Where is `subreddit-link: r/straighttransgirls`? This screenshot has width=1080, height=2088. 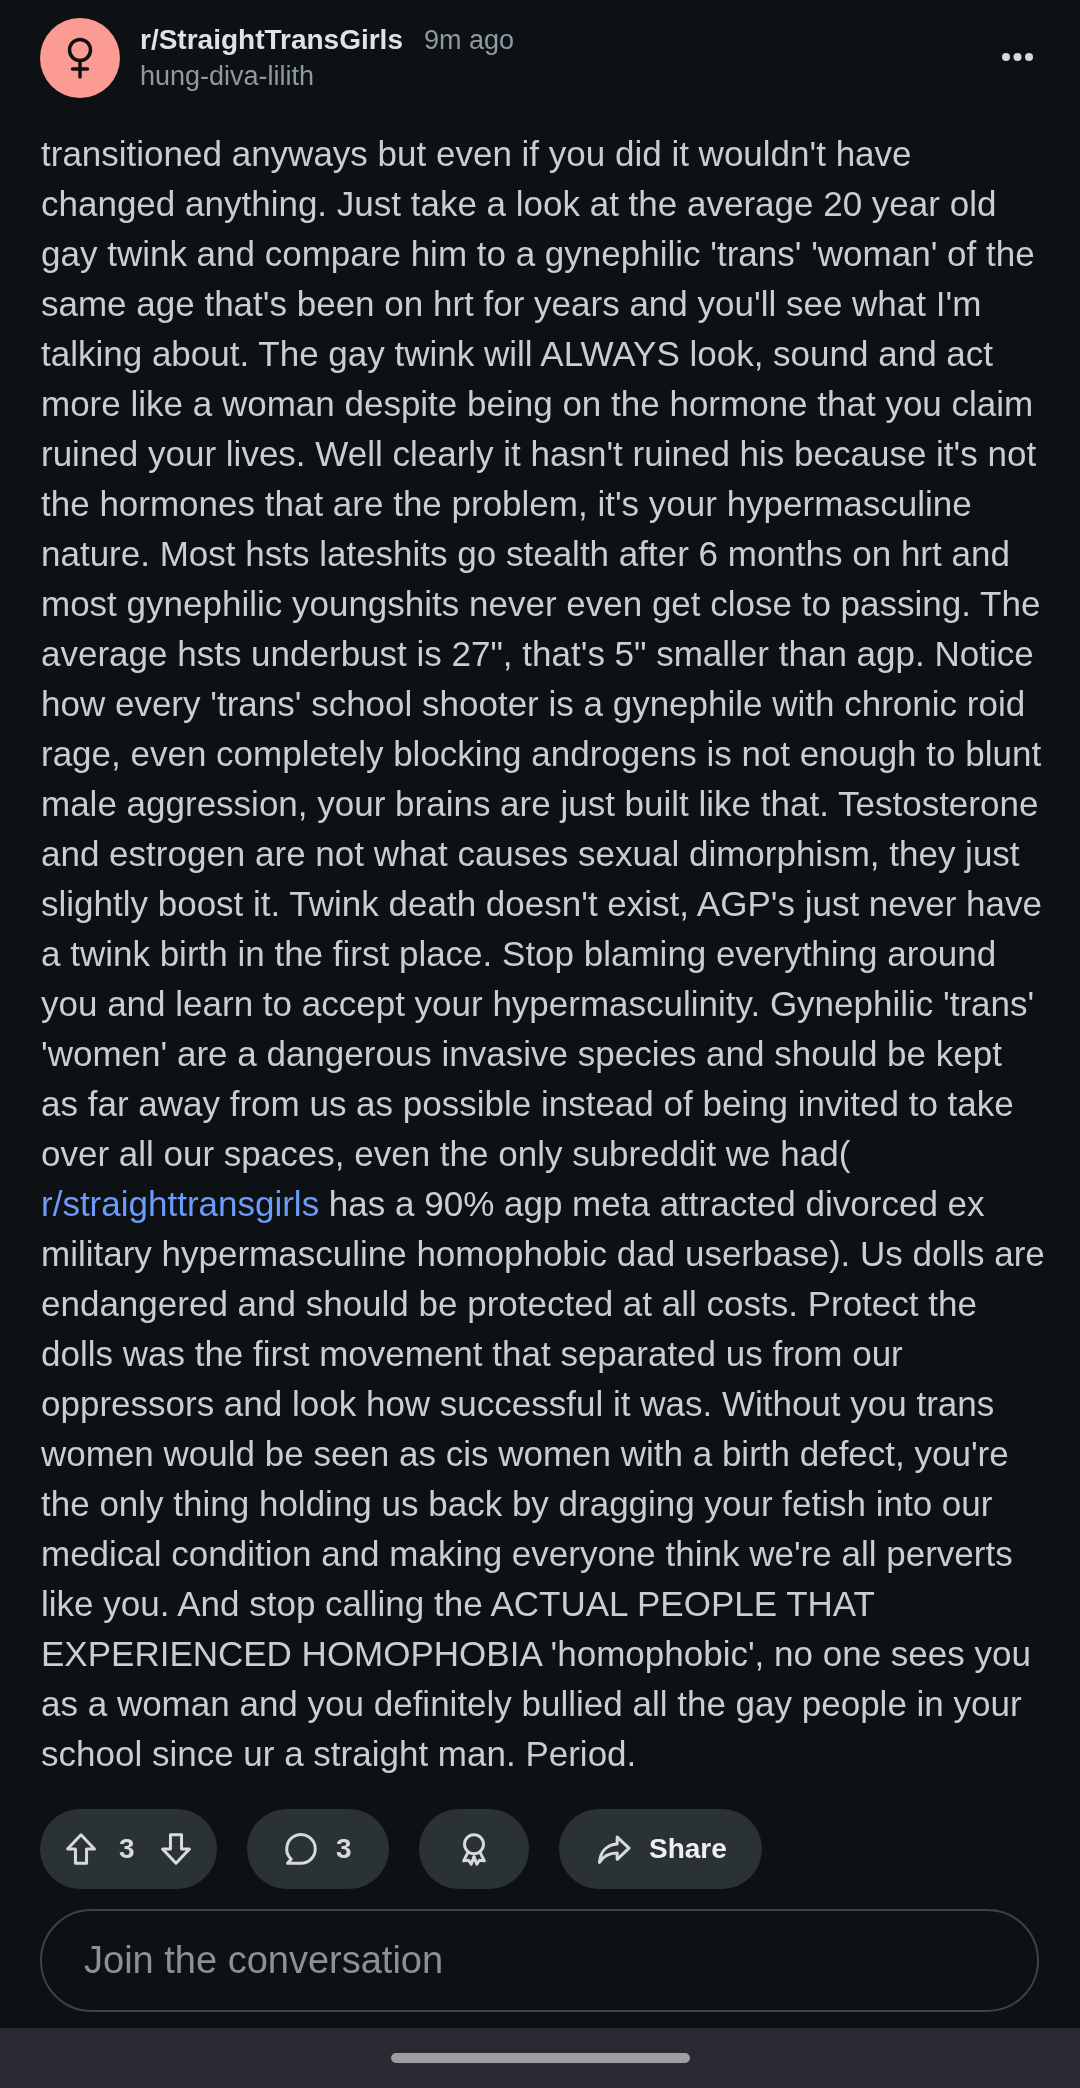 subreddit-link: r/straighttransgirls is located at coordinates (180, 1203).